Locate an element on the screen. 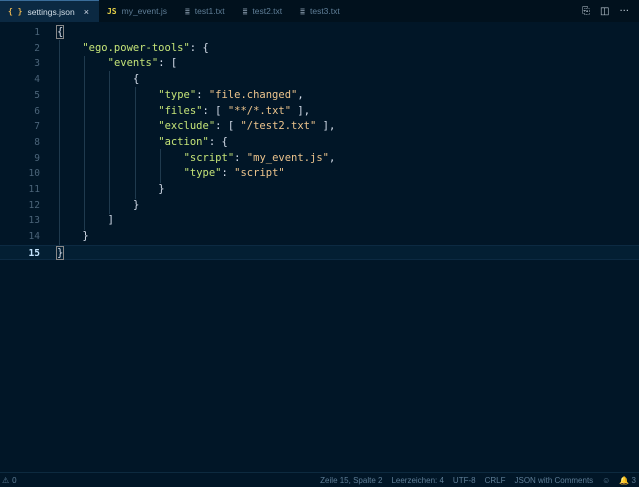  end-of-line: CRLF is located at coordinates (495, 480).